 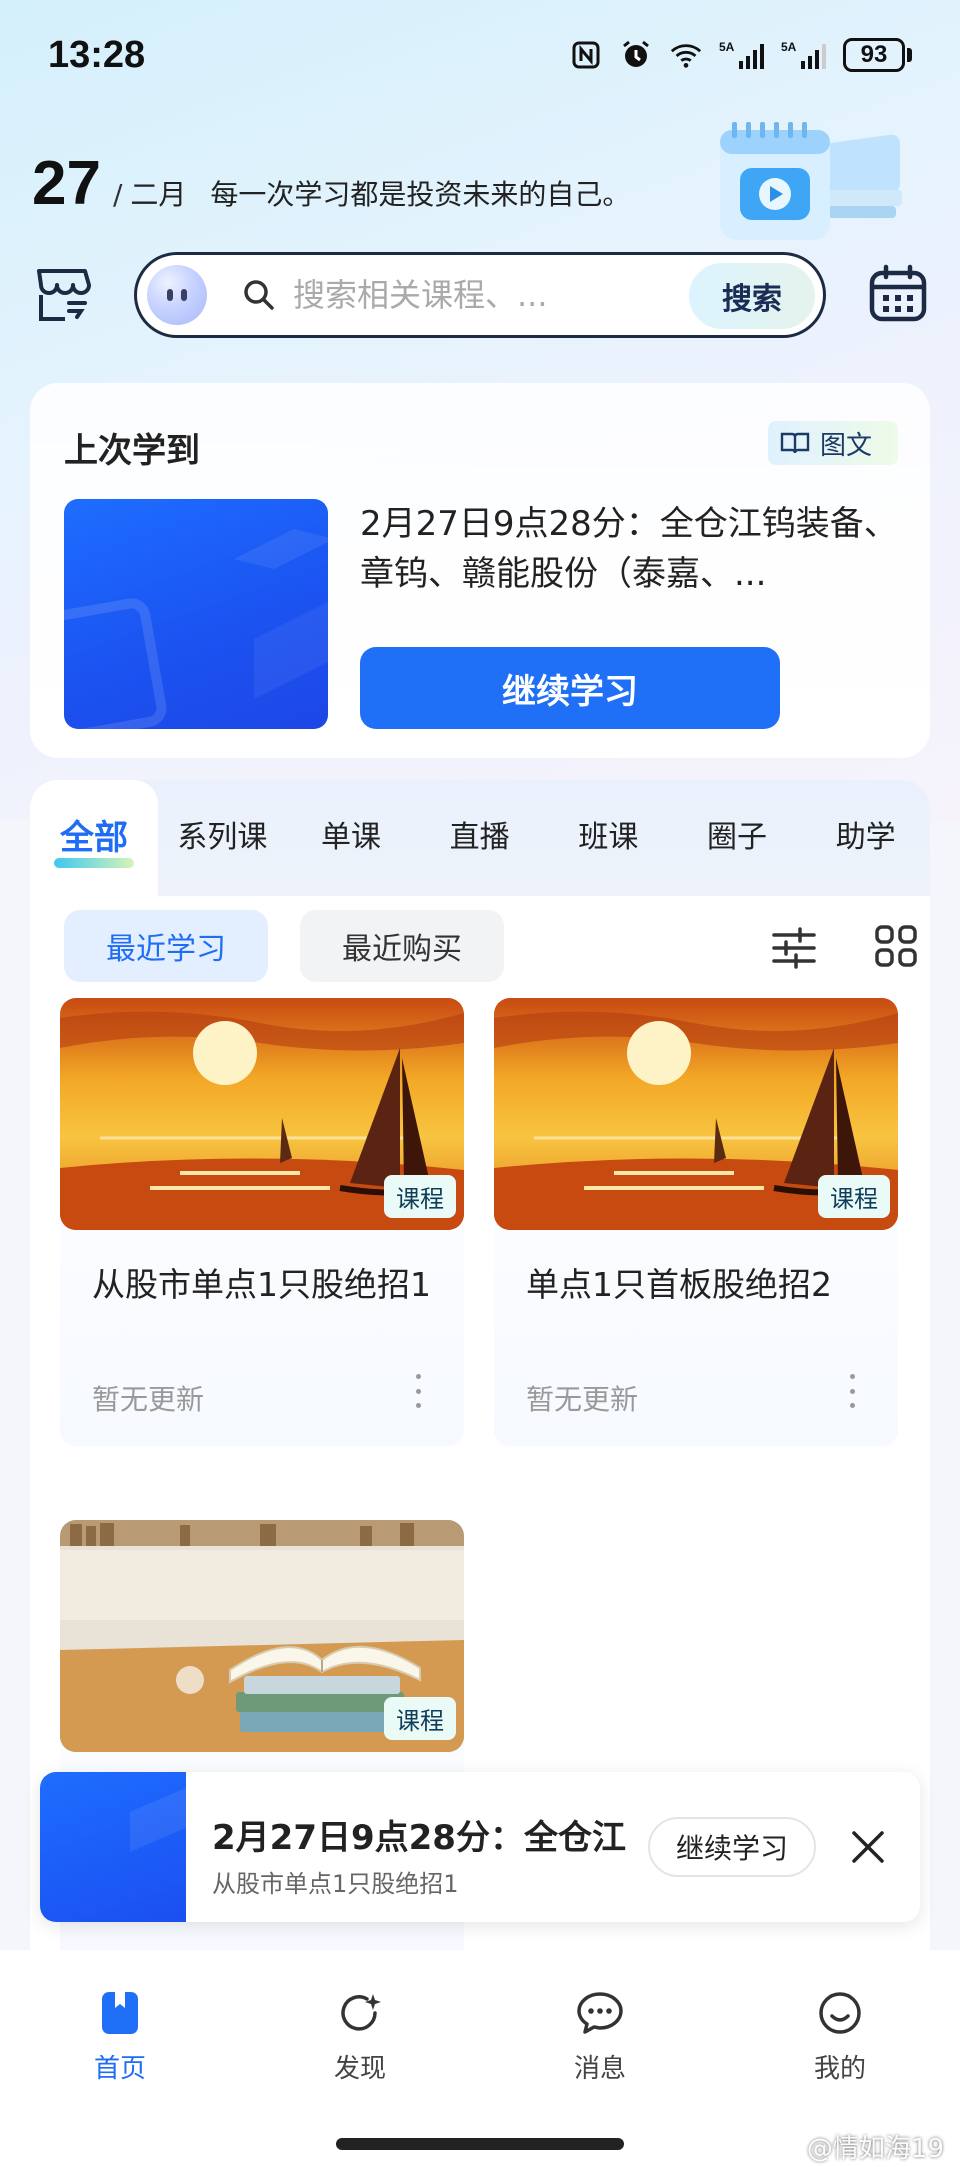 I want to click on search-icon, so click(x=259, y=295).